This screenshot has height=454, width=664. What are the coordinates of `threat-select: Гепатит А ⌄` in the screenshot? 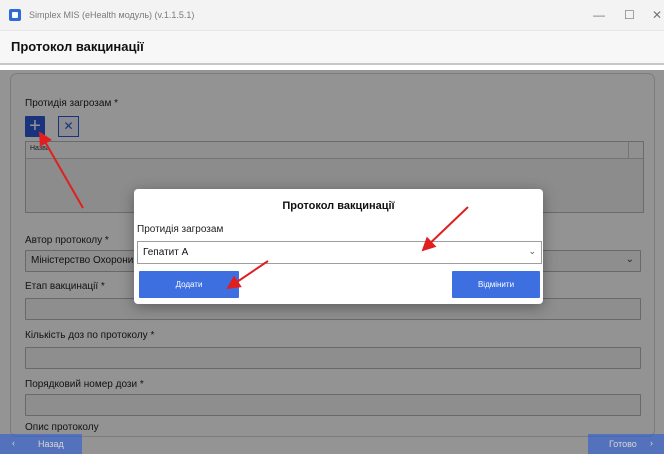 It's located at (339, 252).